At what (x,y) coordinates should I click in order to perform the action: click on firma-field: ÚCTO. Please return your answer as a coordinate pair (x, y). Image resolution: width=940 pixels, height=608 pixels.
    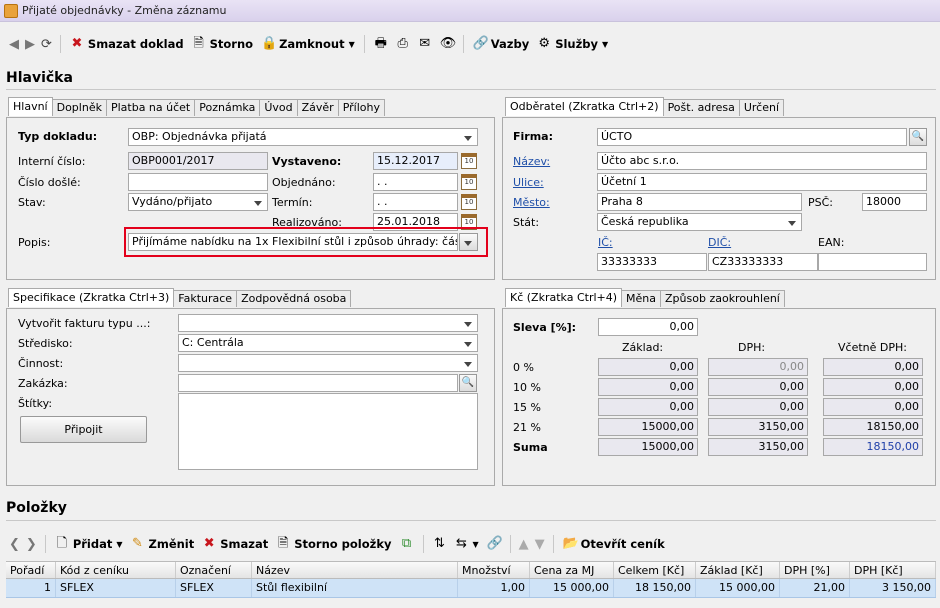
    Looking at the image, I should click on (752, 137).